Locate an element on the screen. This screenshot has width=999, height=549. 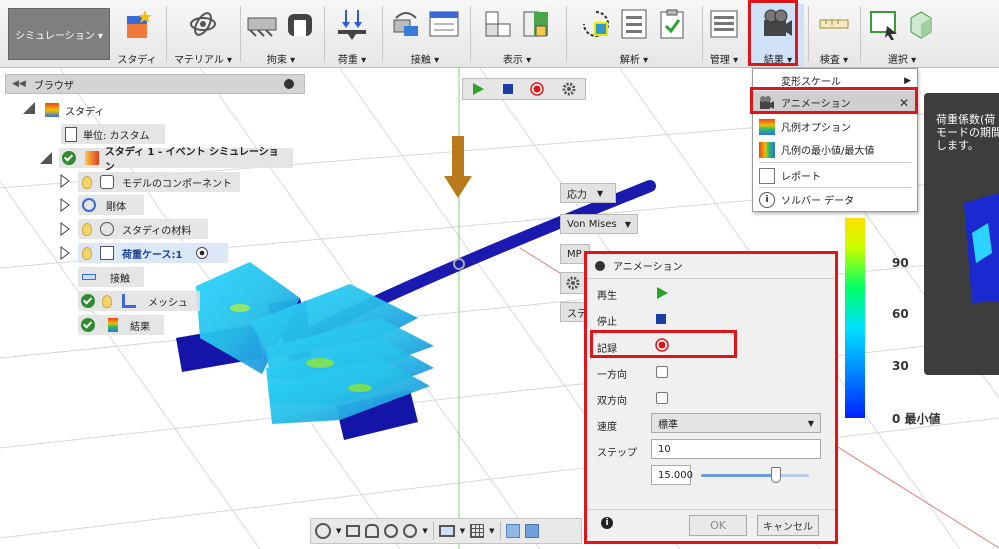
tree-node-units: 単位: カスタム is located at coordinates (113, 134).